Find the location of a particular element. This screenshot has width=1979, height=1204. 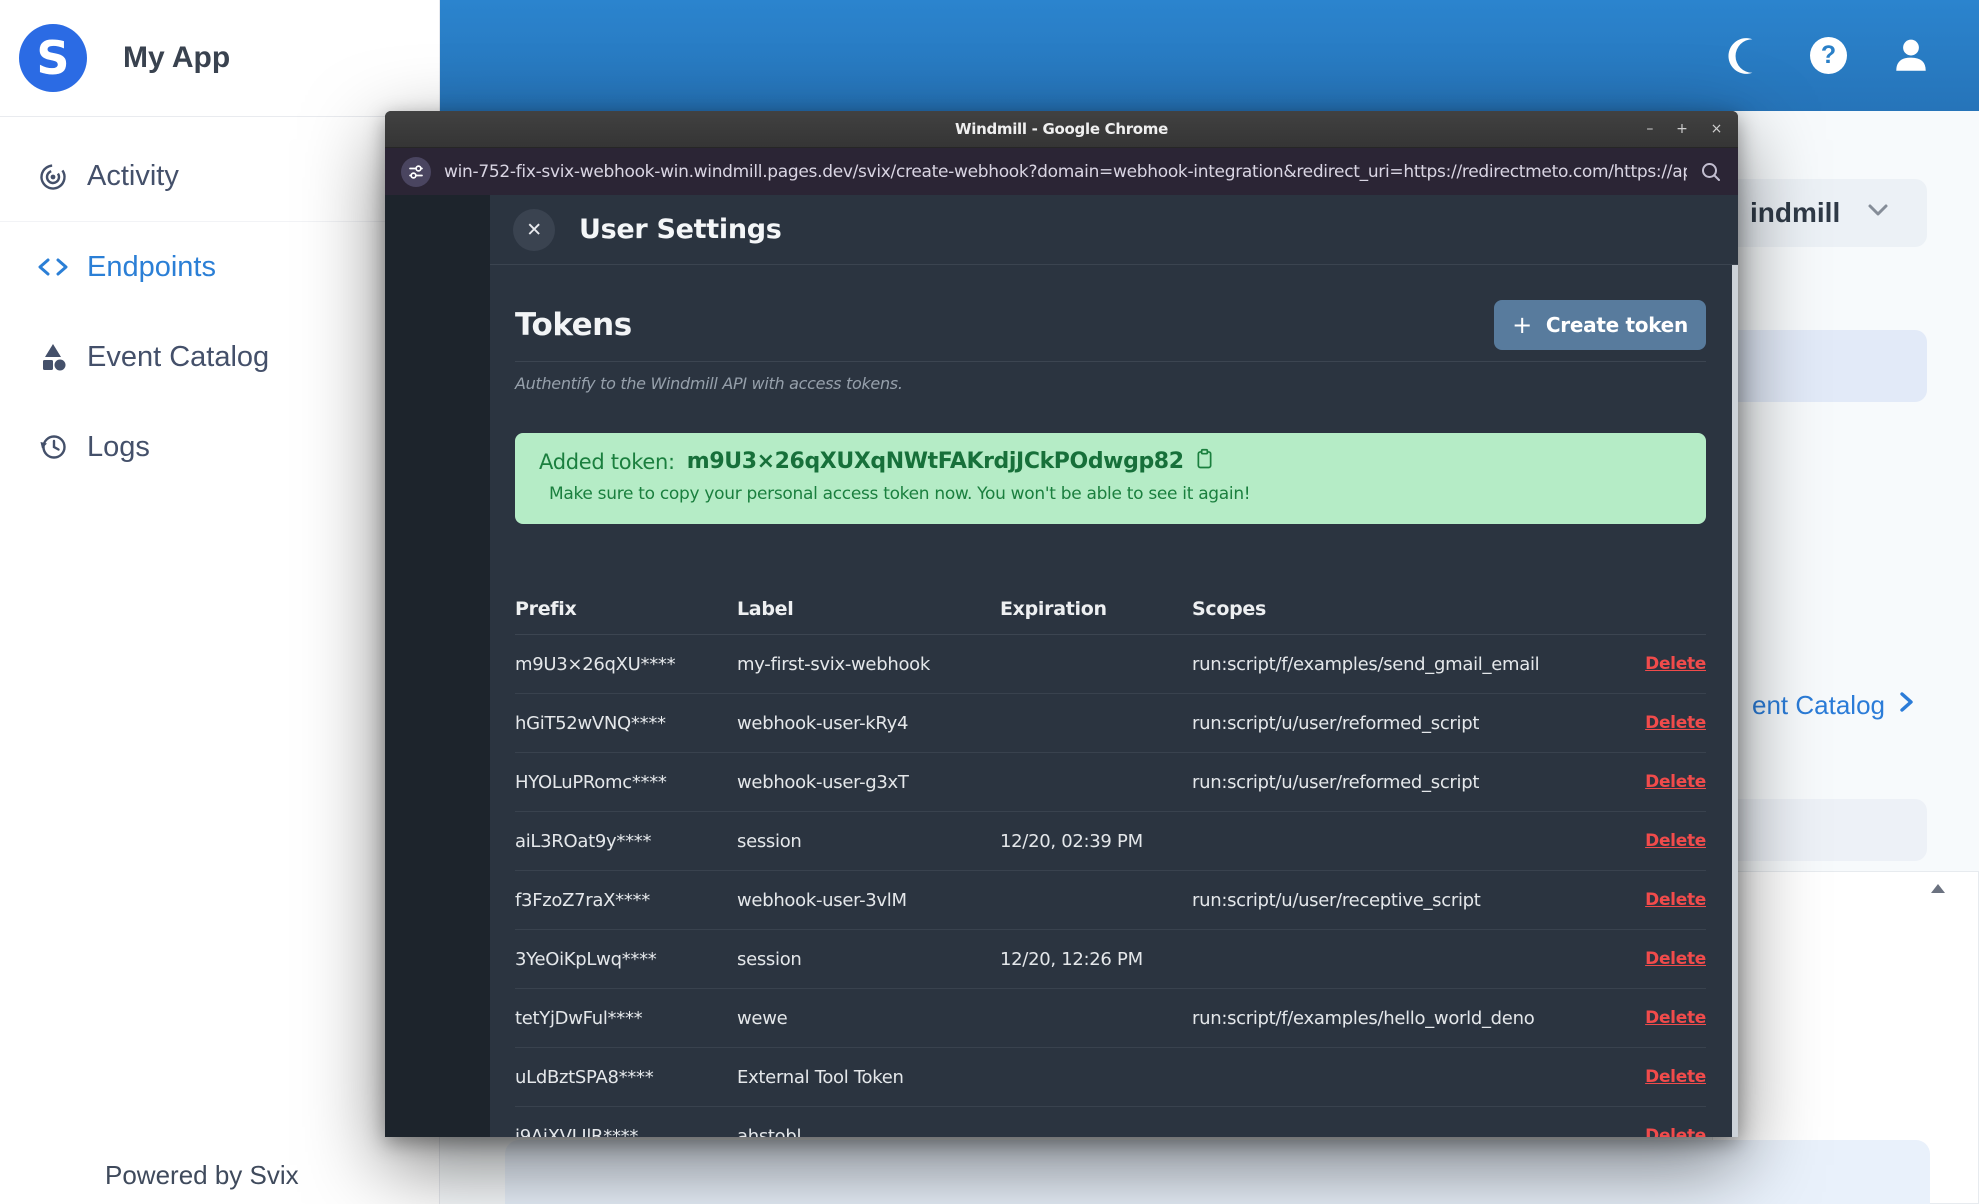

sidebar-item-activity: Activity is located at coordinates (219, 177).